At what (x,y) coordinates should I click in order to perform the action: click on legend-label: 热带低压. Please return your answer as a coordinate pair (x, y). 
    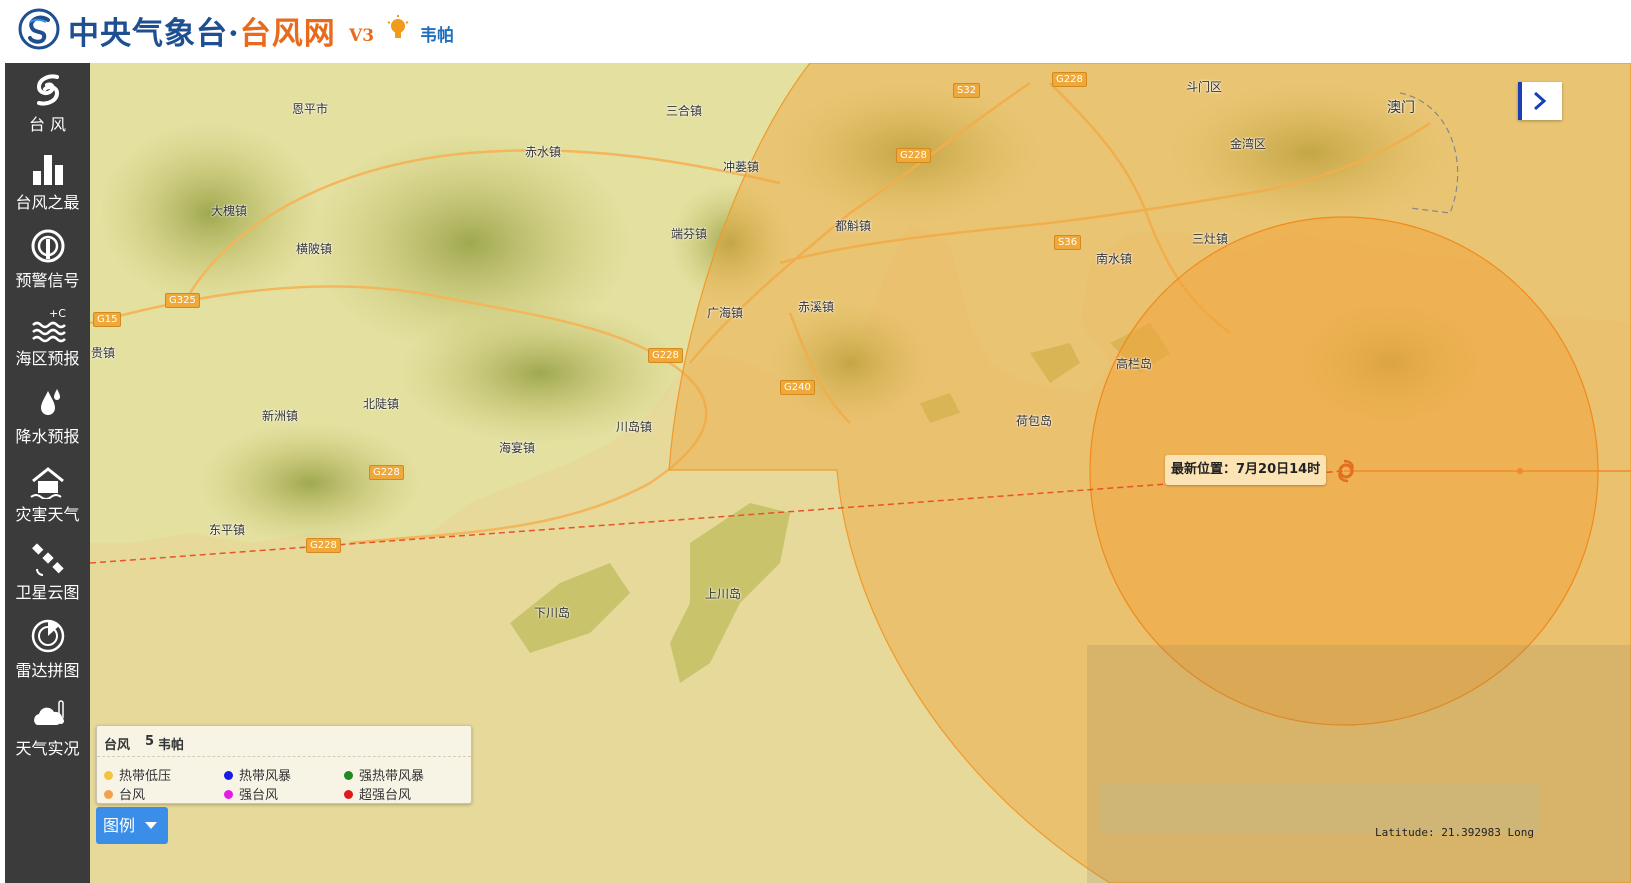
    Looking at the image, I should click on (145, 776).